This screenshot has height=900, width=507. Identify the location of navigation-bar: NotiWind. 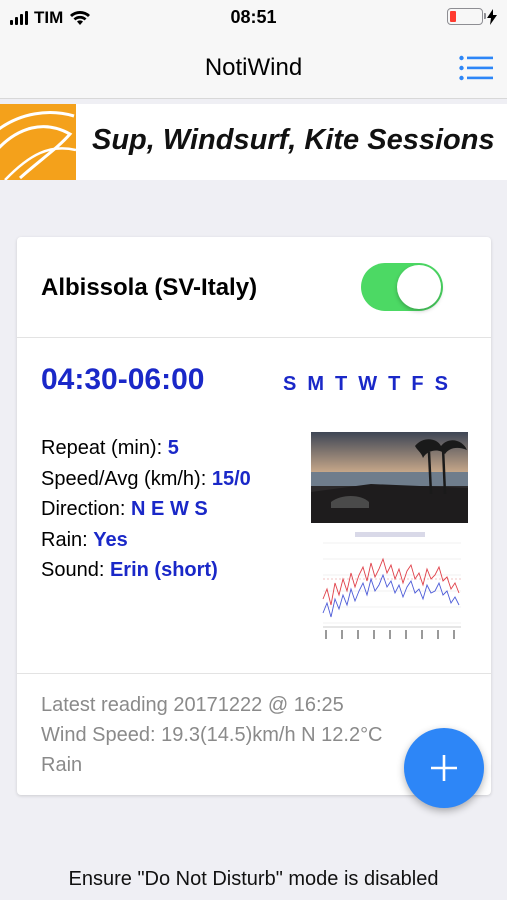
(253, 67).